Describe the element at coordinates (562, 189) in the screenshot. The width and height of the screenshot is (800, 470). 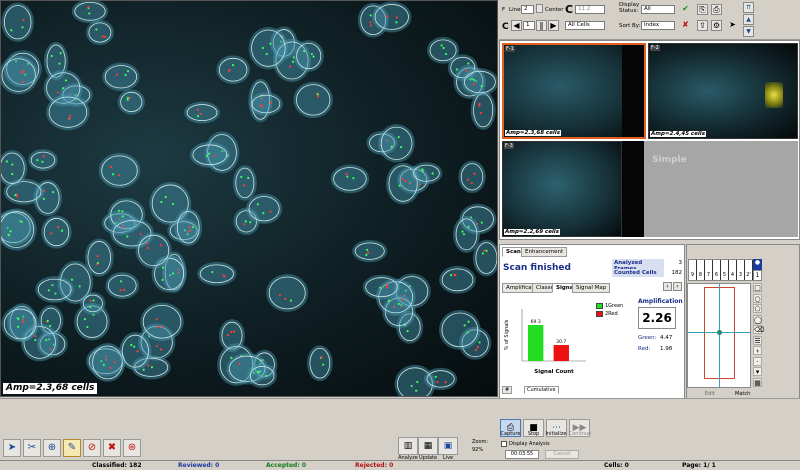
I see `thumbnail-f3: F-3 Amp=2.2,69 cells` at that location.